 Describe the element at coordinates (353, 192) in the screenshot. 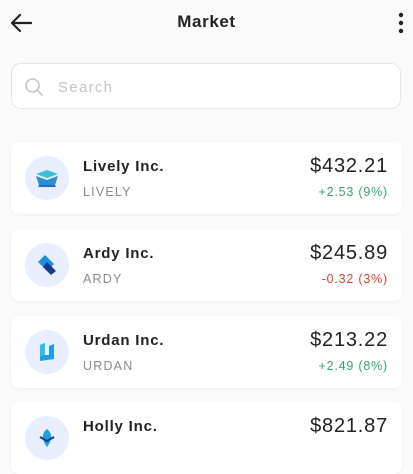

I see `price-change: +2.53 (9%)` at that location.